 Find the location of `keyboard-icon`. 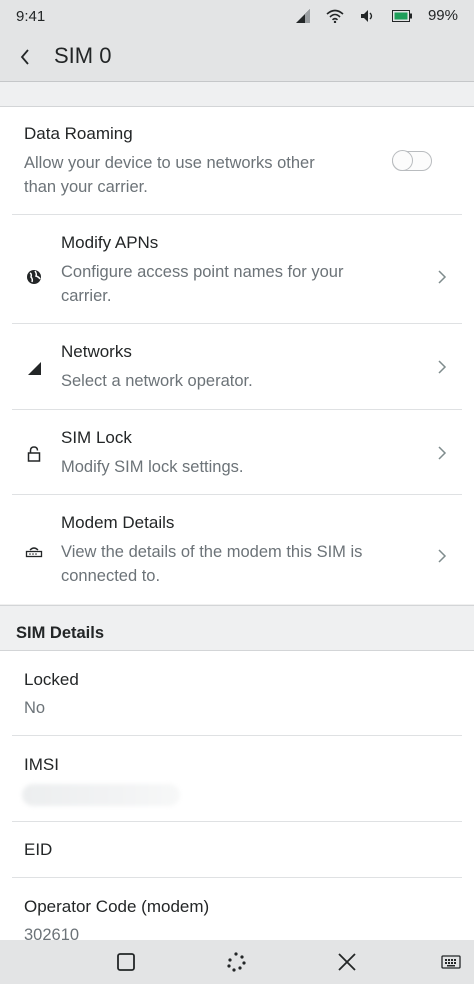

keyboard-icon is located at coordinates (451, 962).